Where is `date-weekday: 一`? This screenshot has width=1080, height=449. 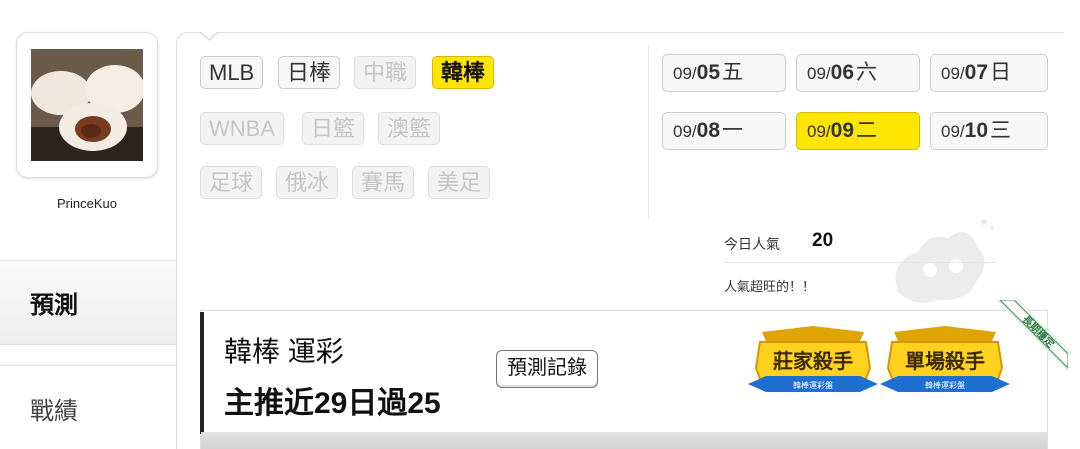
date-weekday: 一 is located at coordinates (732, 130).